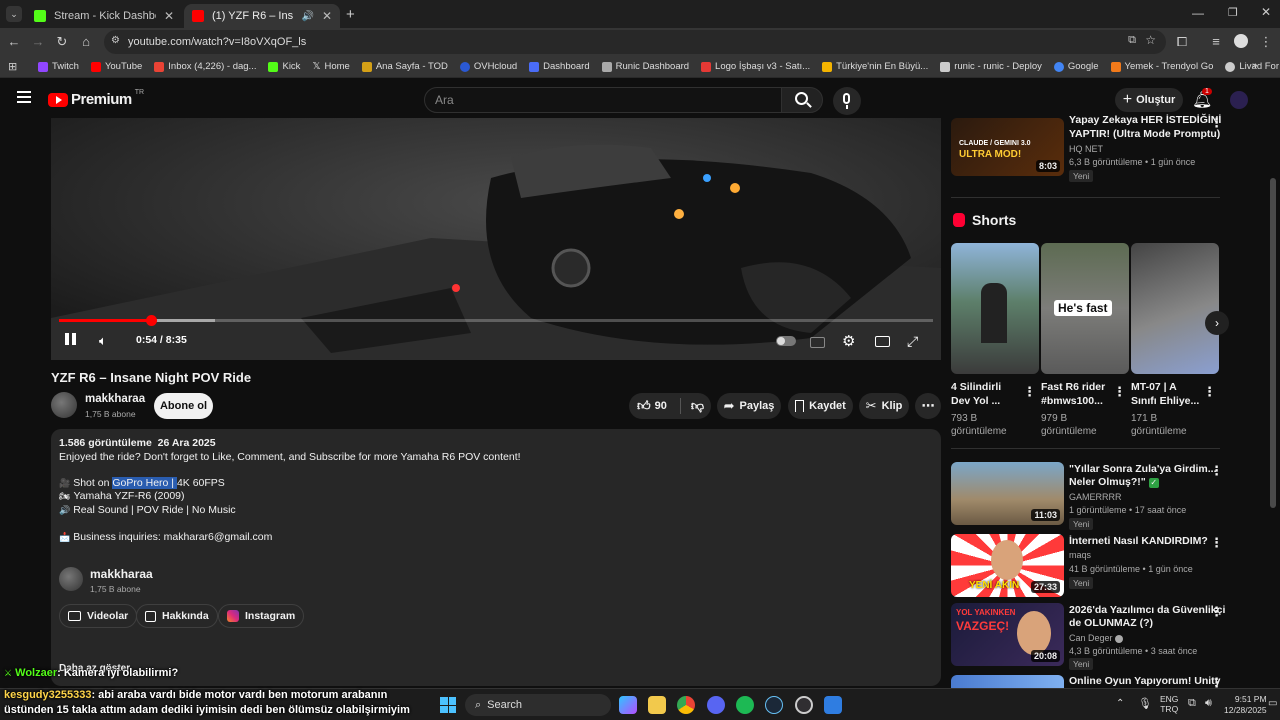 Image resolution: width=1280 pixels, height=720 pixels. I want to click on bookmark-home: 𝕏 Home, so click(330, 66).